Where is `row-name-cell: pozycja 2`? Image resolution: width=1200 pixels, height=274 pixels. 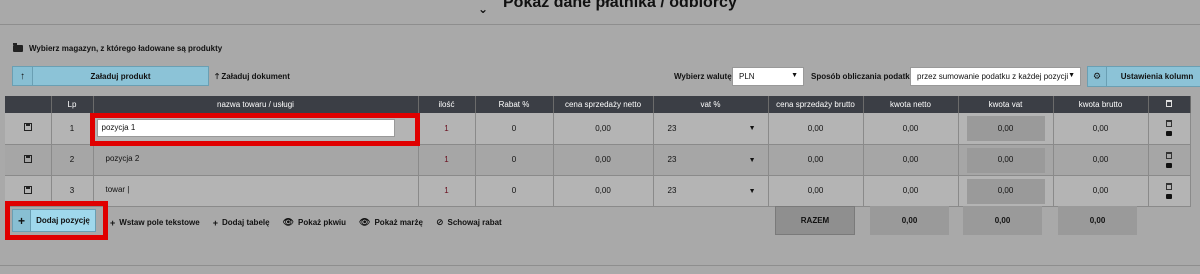 row-name-cell: pozycja 2 is located at coordinates (256, 160).